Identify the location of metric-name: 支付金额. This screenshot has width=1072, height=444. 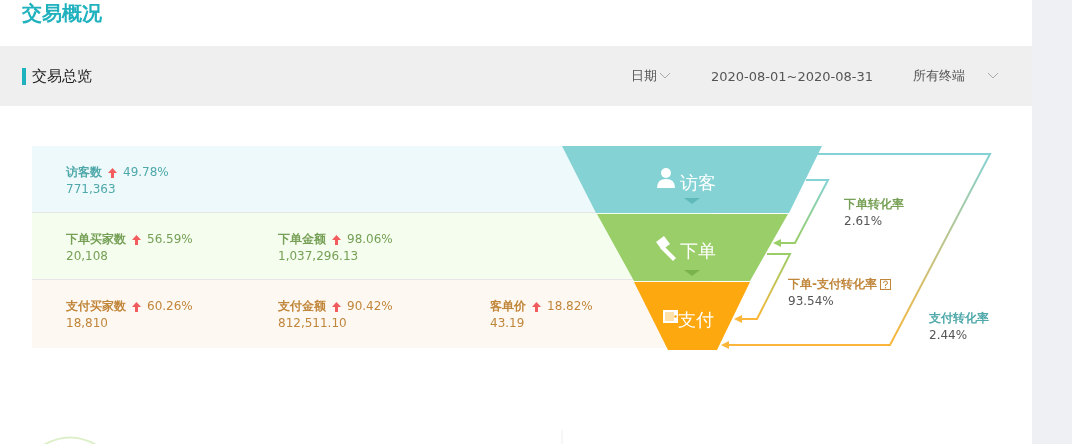
(302, 306).